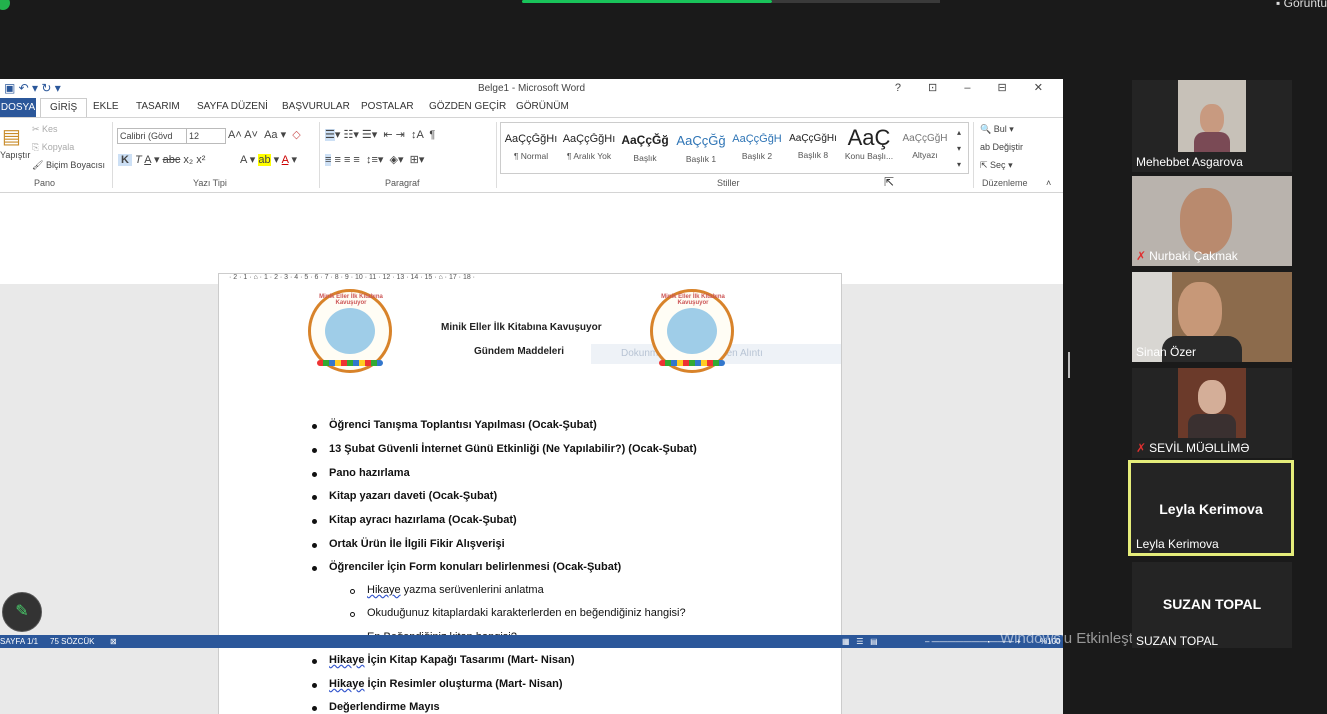  Describe the element at coordinates (172, 160) in the screenshot. I see `strikethrough-button: abc` at that location.